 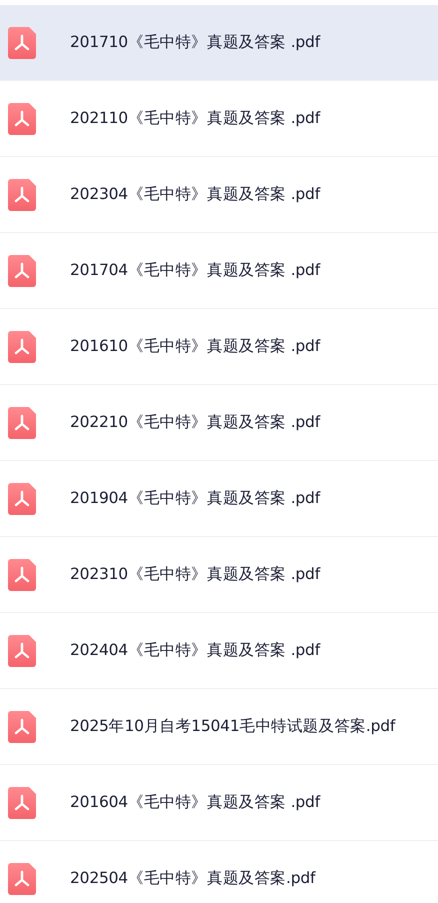 I want to click on file-row: 202404《毛中特》真题及答案 .pdf, so click(x=219, y=651).